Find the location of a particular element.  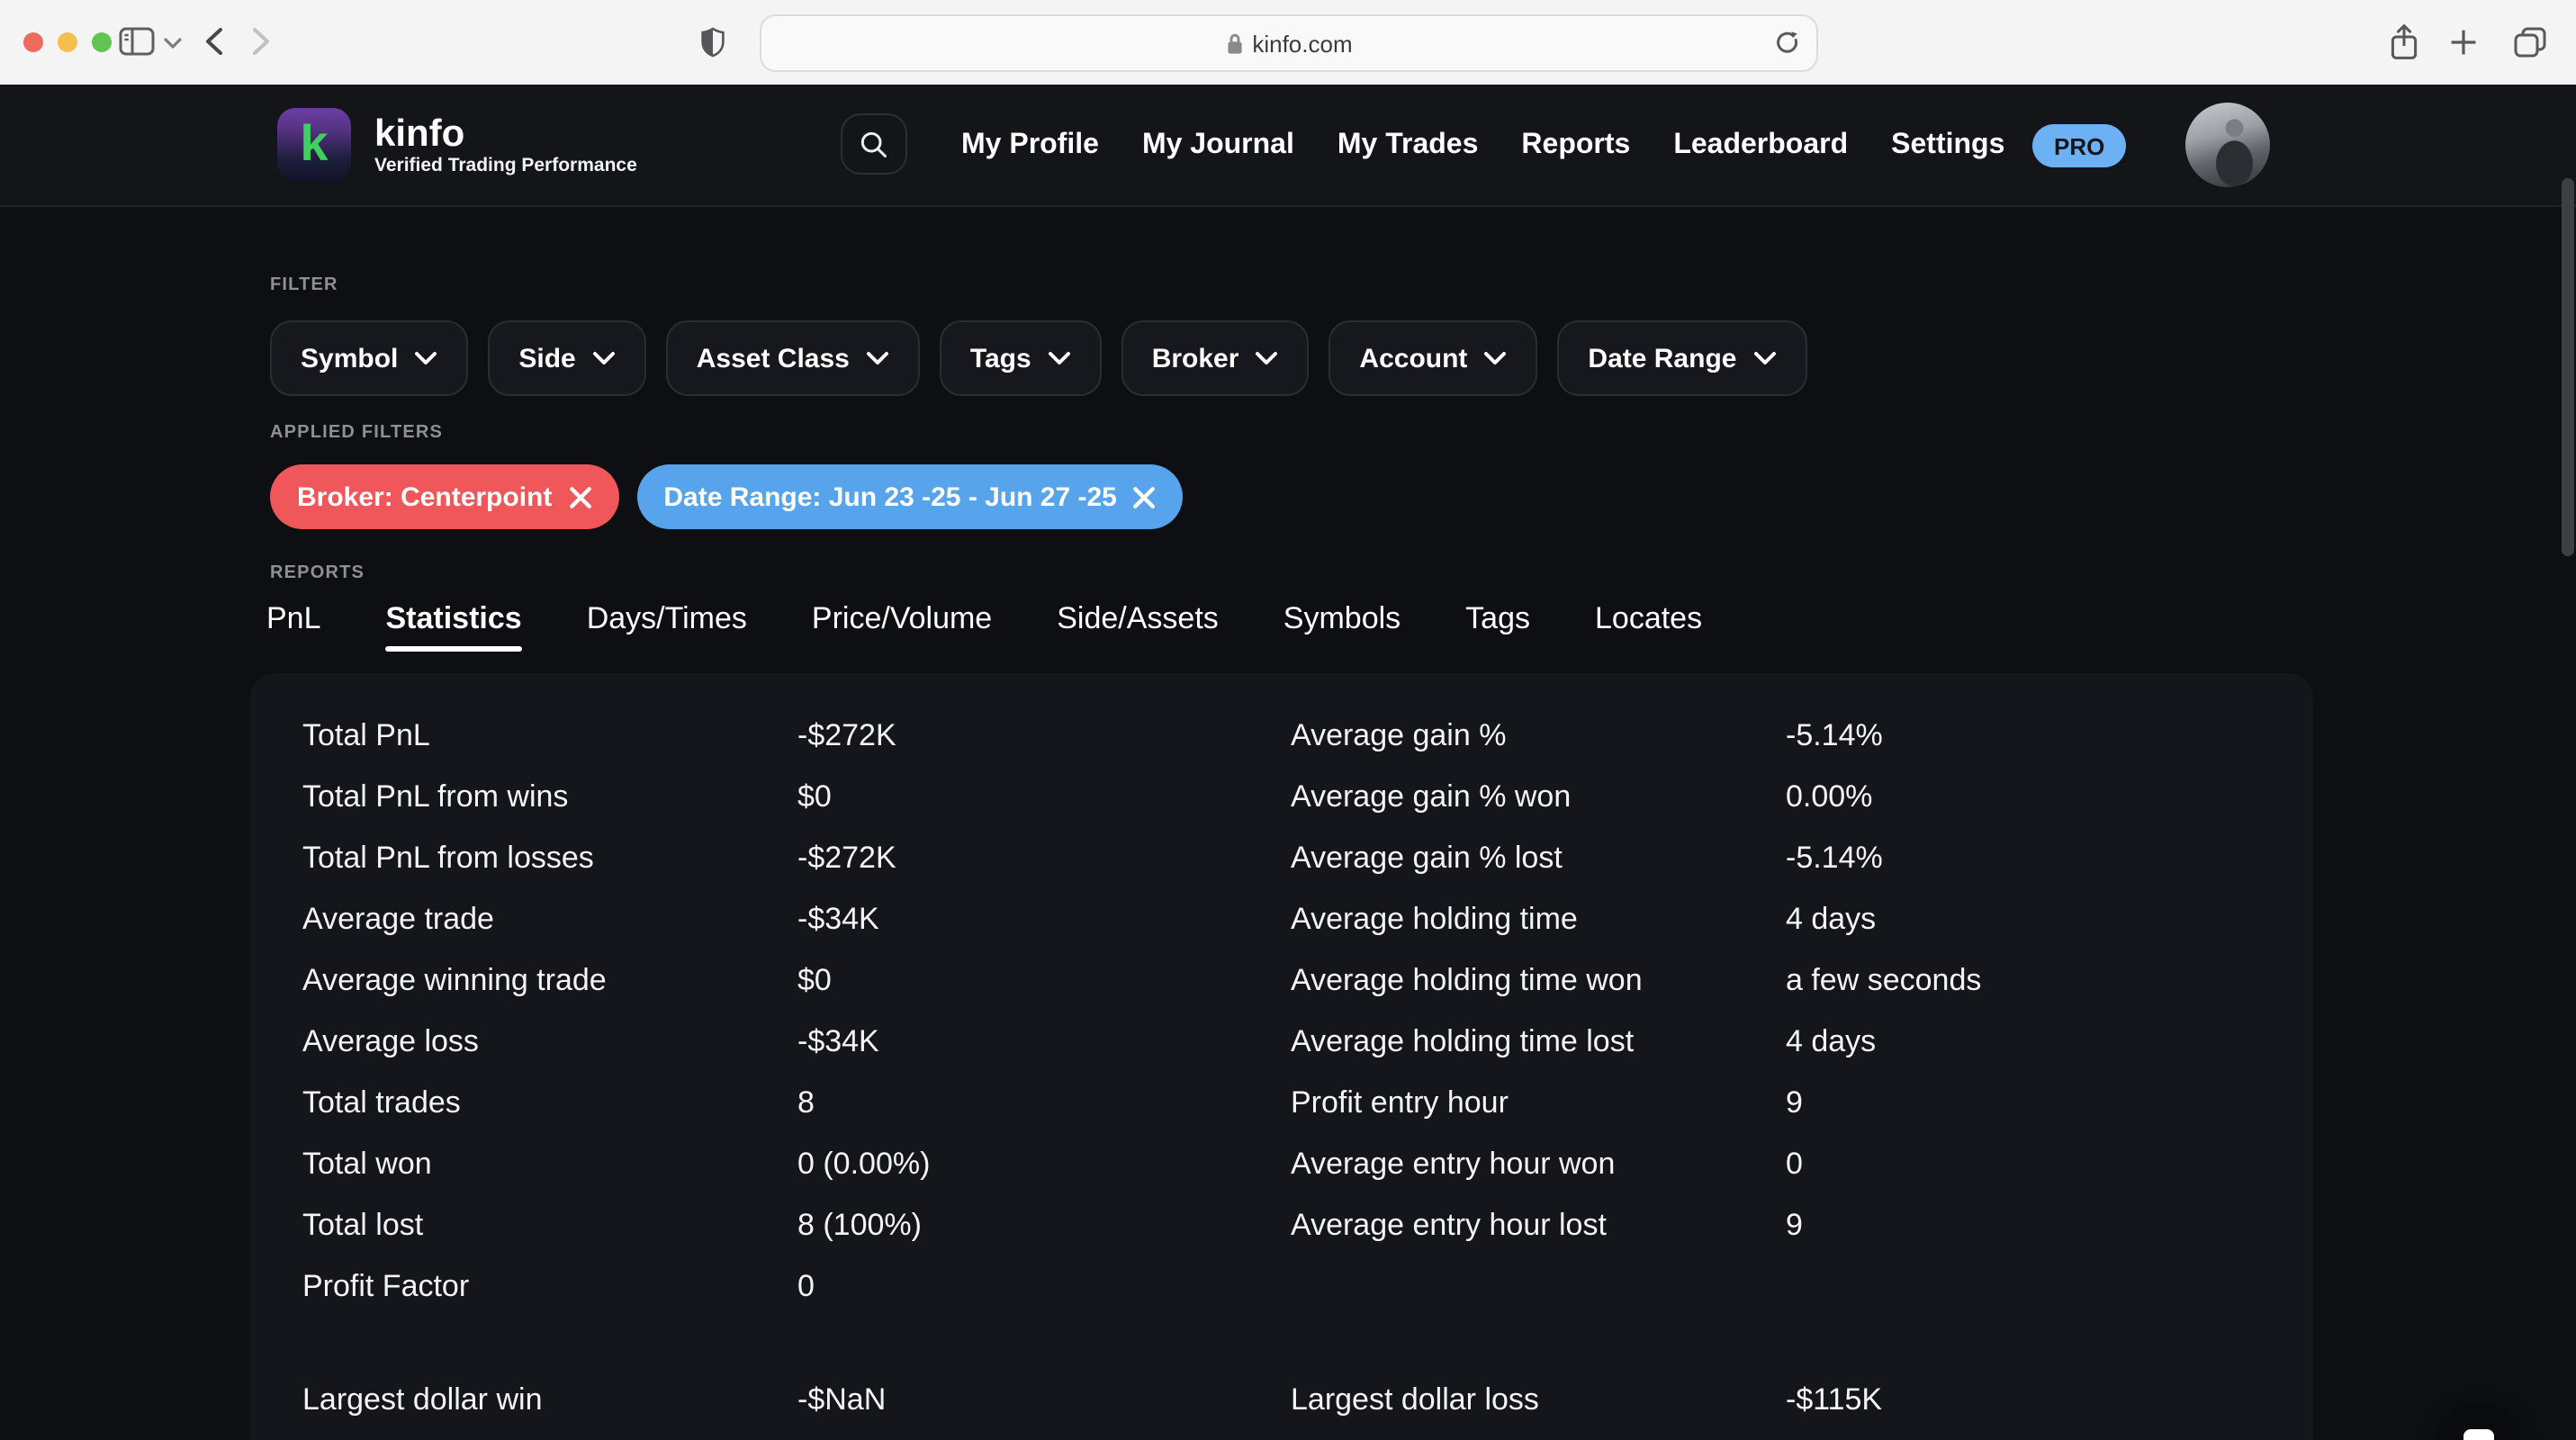

search-button is located at coordinates (874, 144).